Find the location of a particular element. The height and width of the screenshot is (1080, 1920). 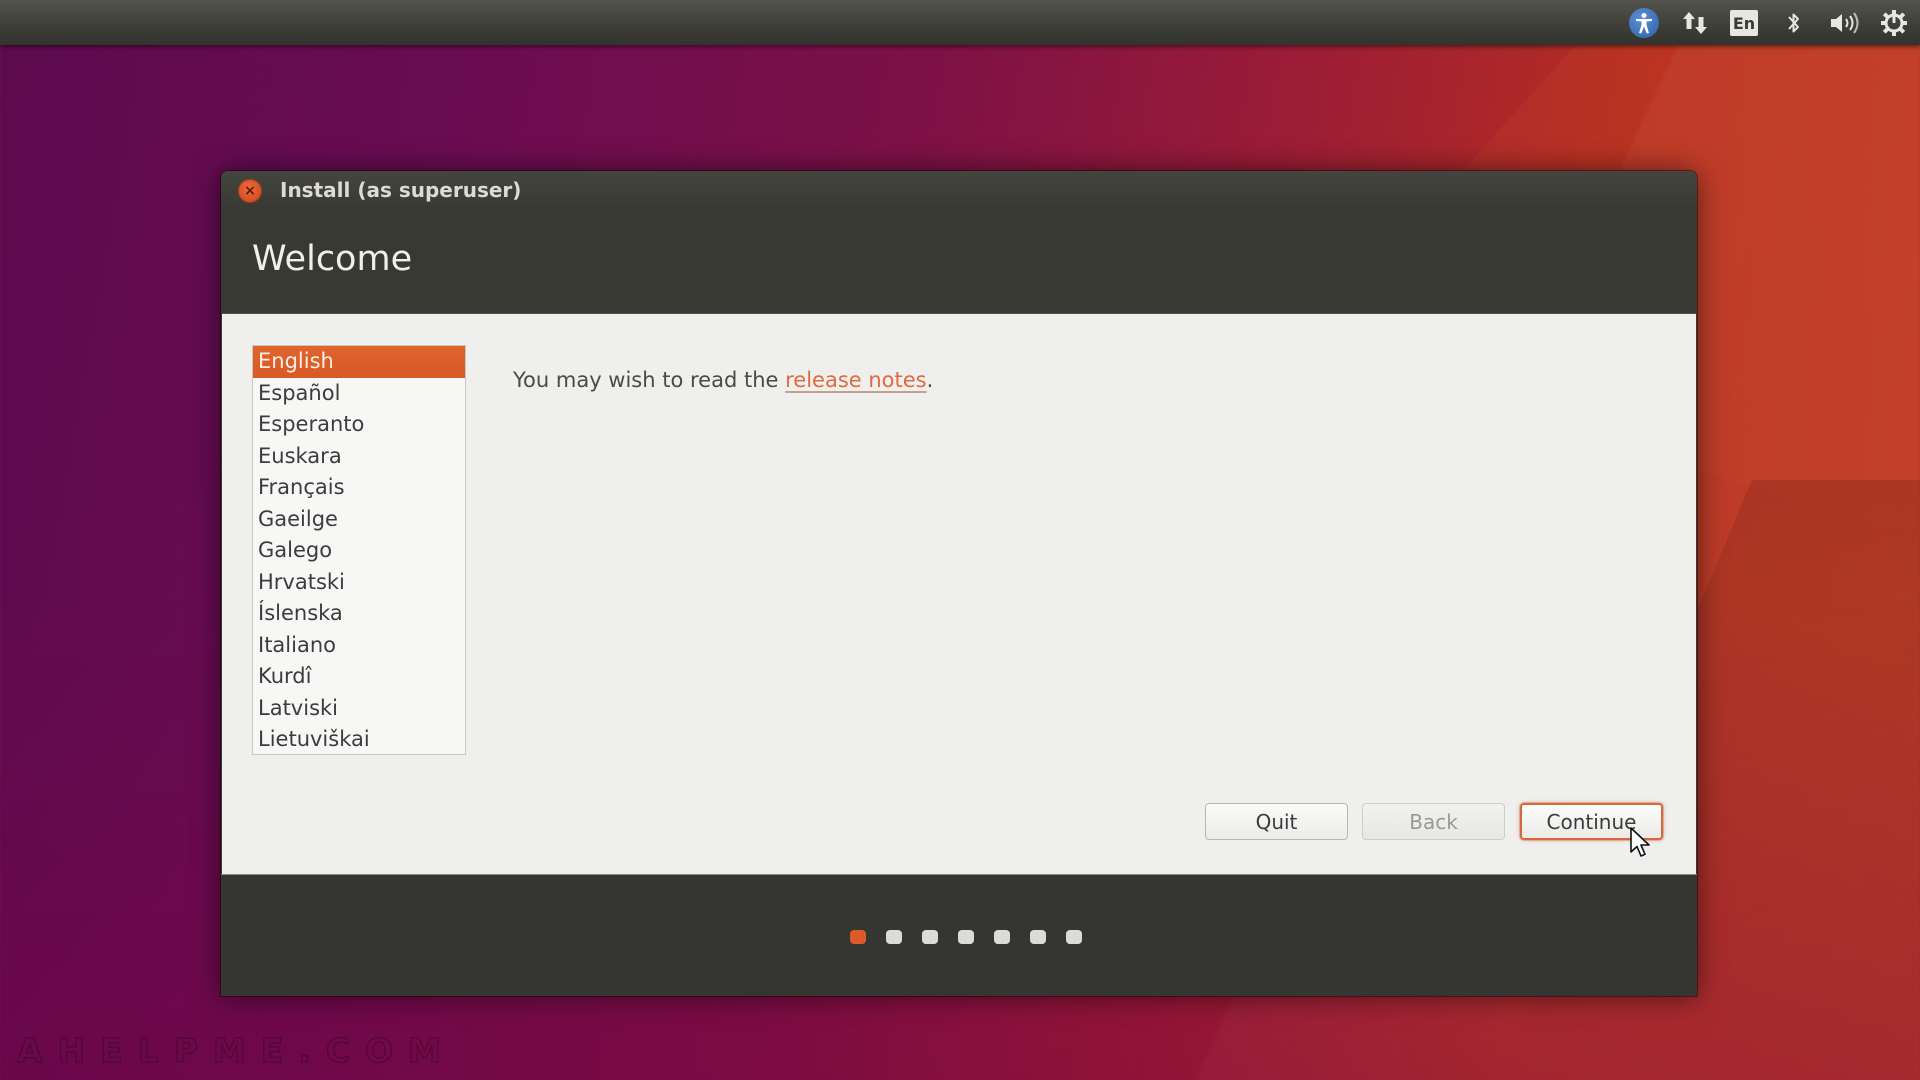

language-option: Latviski is located at coordinates (359, 709).